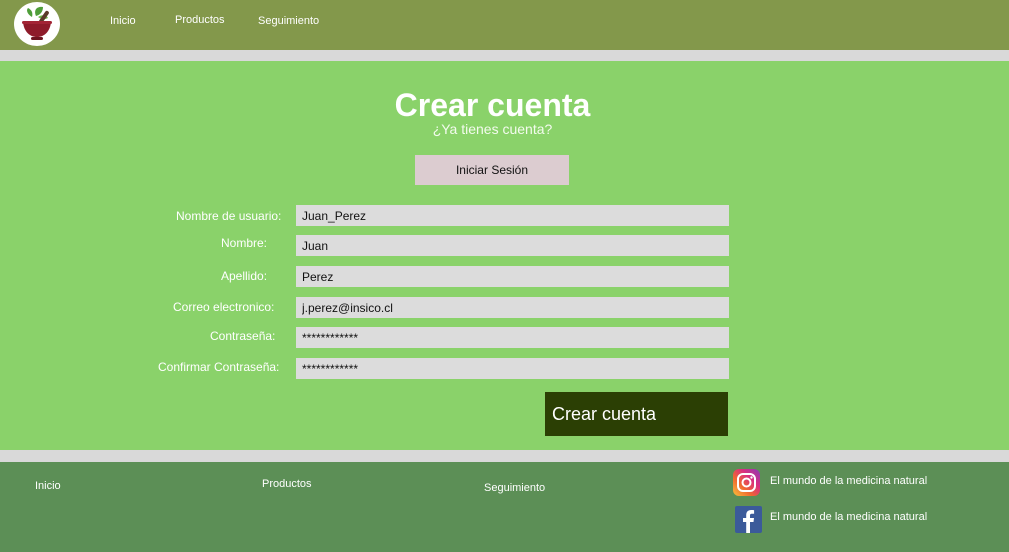 The image size is (1009, 552). Describe the element at coordinates (123, 21) in the screenshot. I see `nav-inicio-link: Inicio` at that location.